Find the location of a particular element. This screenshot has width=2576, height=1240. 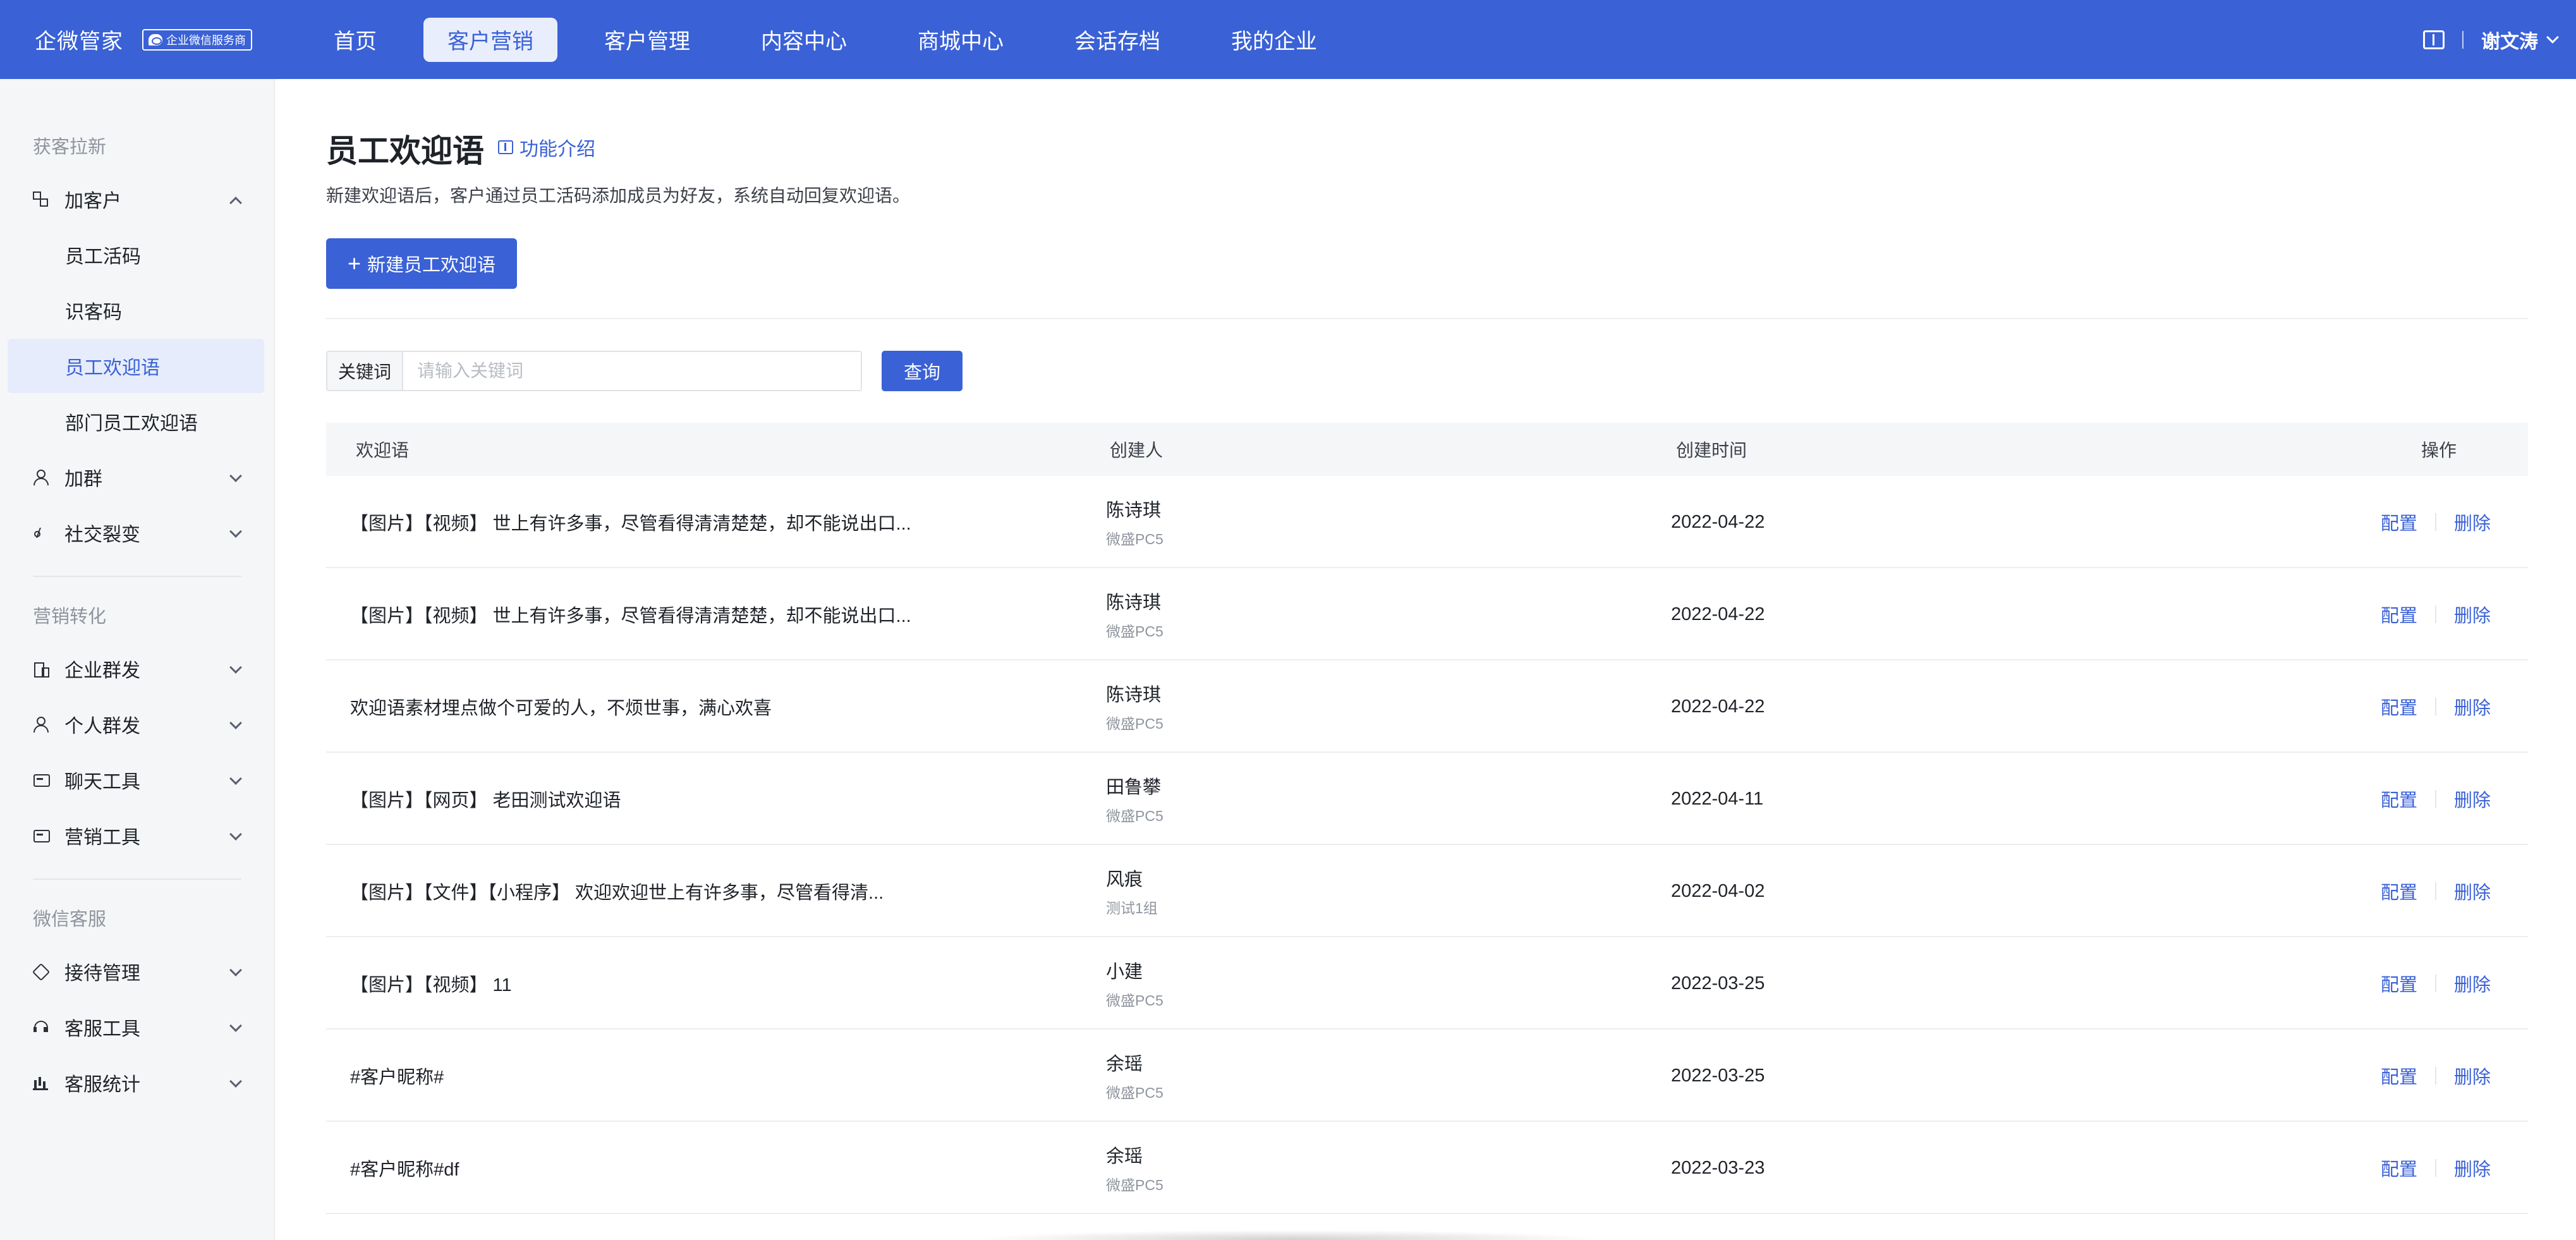

creator-cell: 余瑶 微盛PC5 is located at coordinates (1134, 1168).